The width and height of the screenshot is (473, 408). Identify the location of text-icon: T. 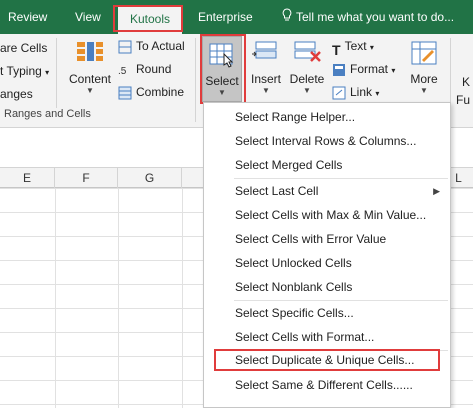
(336, 49).